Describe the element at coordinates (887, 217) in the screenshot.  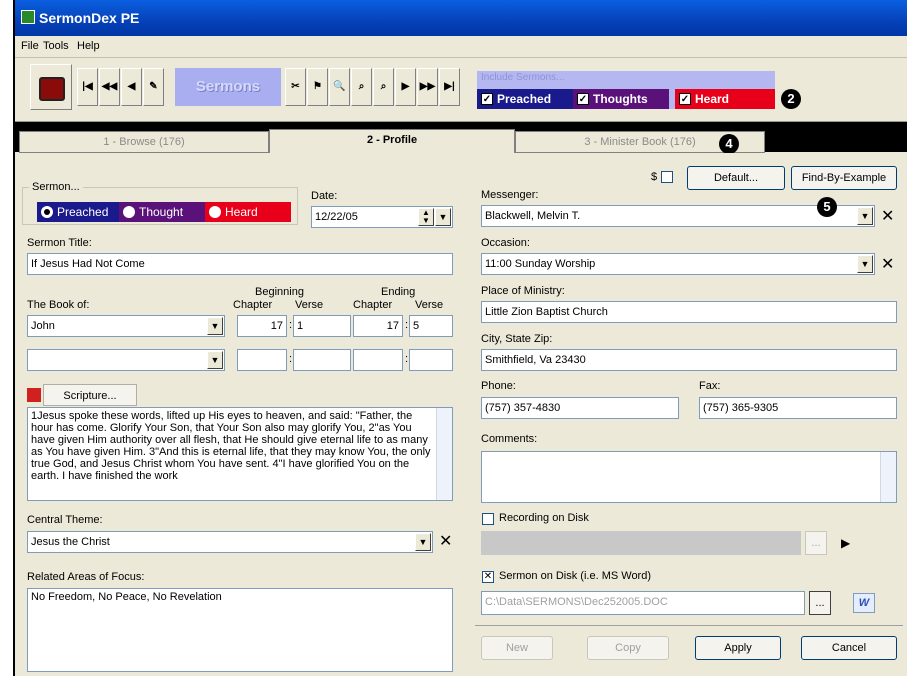
I see `clear-messenger-icon: ✕` at that location.